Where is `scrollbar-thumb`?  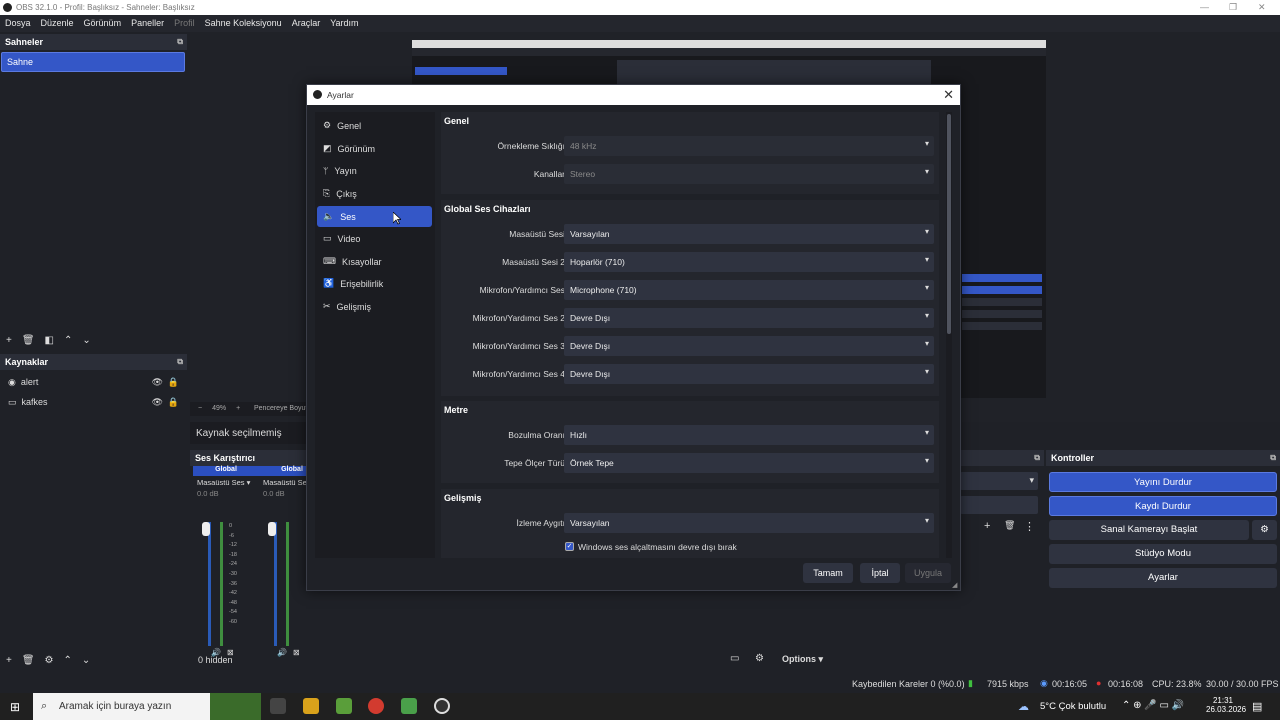
scrollbar-thumb is located at coordinates (949, 224).